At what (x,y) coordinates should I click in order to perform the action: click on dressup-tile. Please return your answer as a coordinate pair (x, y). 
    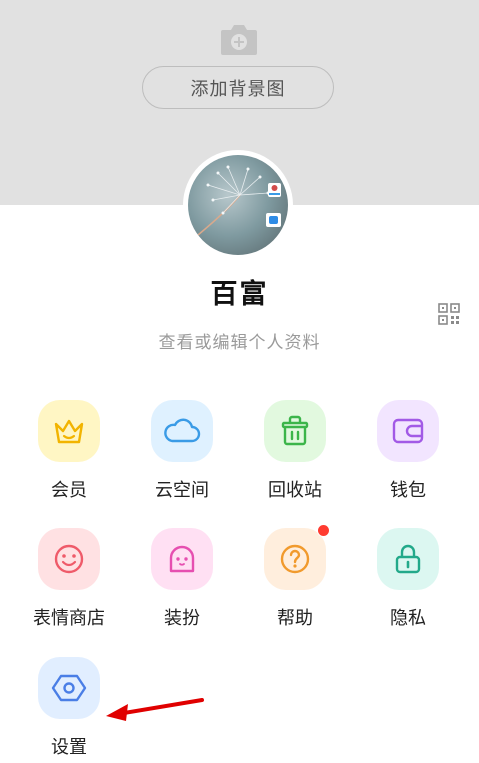
    Looking at the image, I should click on (182, 559).